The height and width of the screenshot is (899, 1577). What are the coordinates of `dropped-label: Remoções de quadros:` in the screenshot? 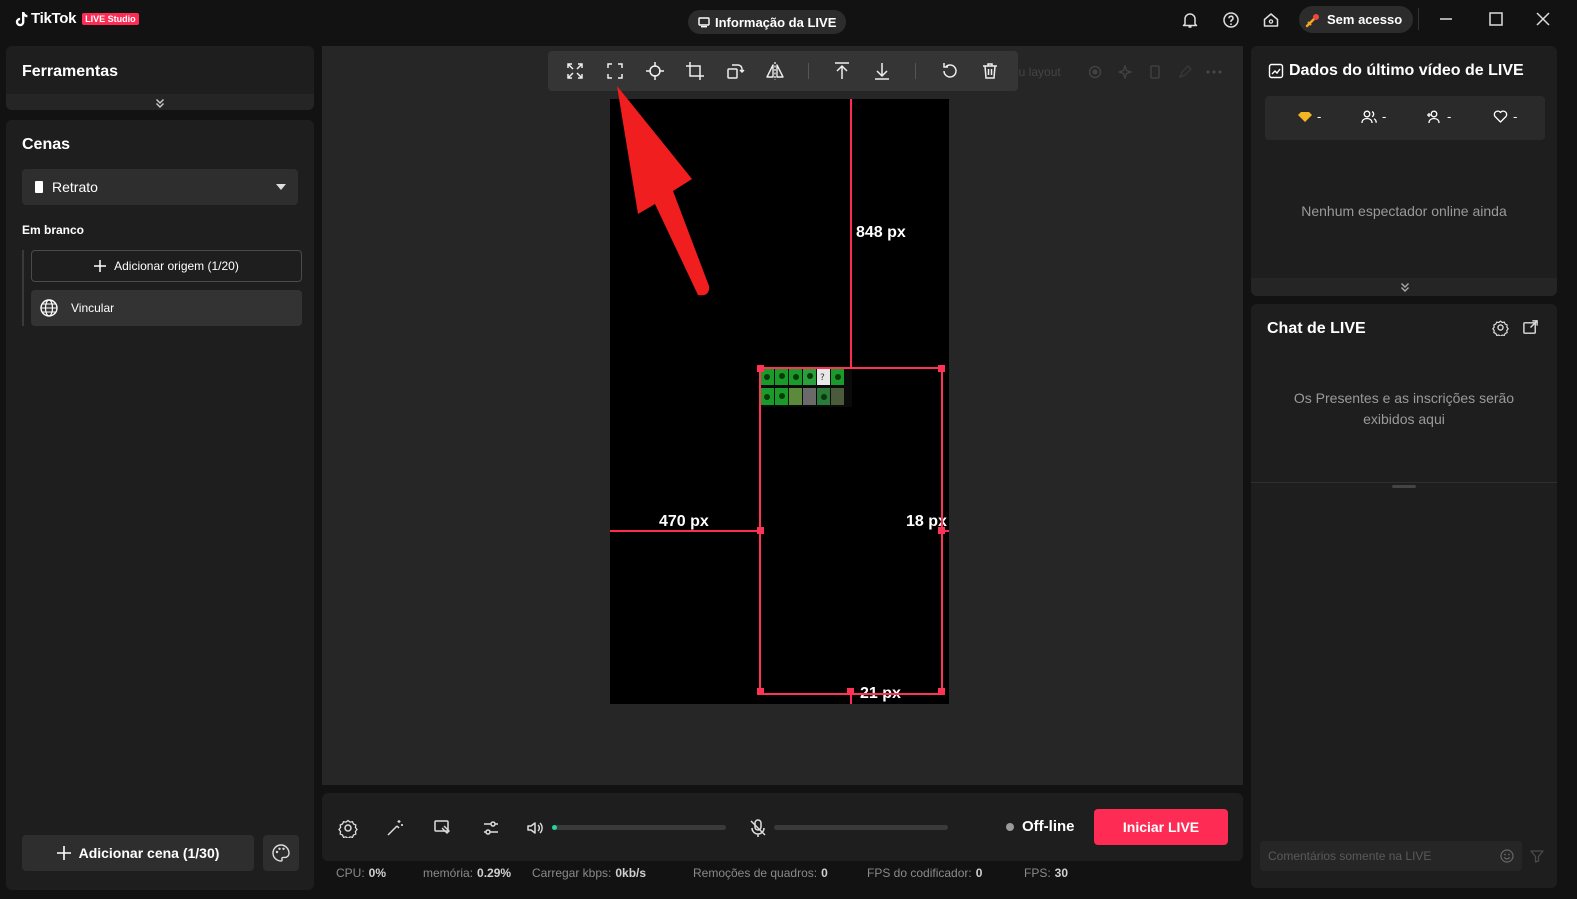 It's located at (755, 873).